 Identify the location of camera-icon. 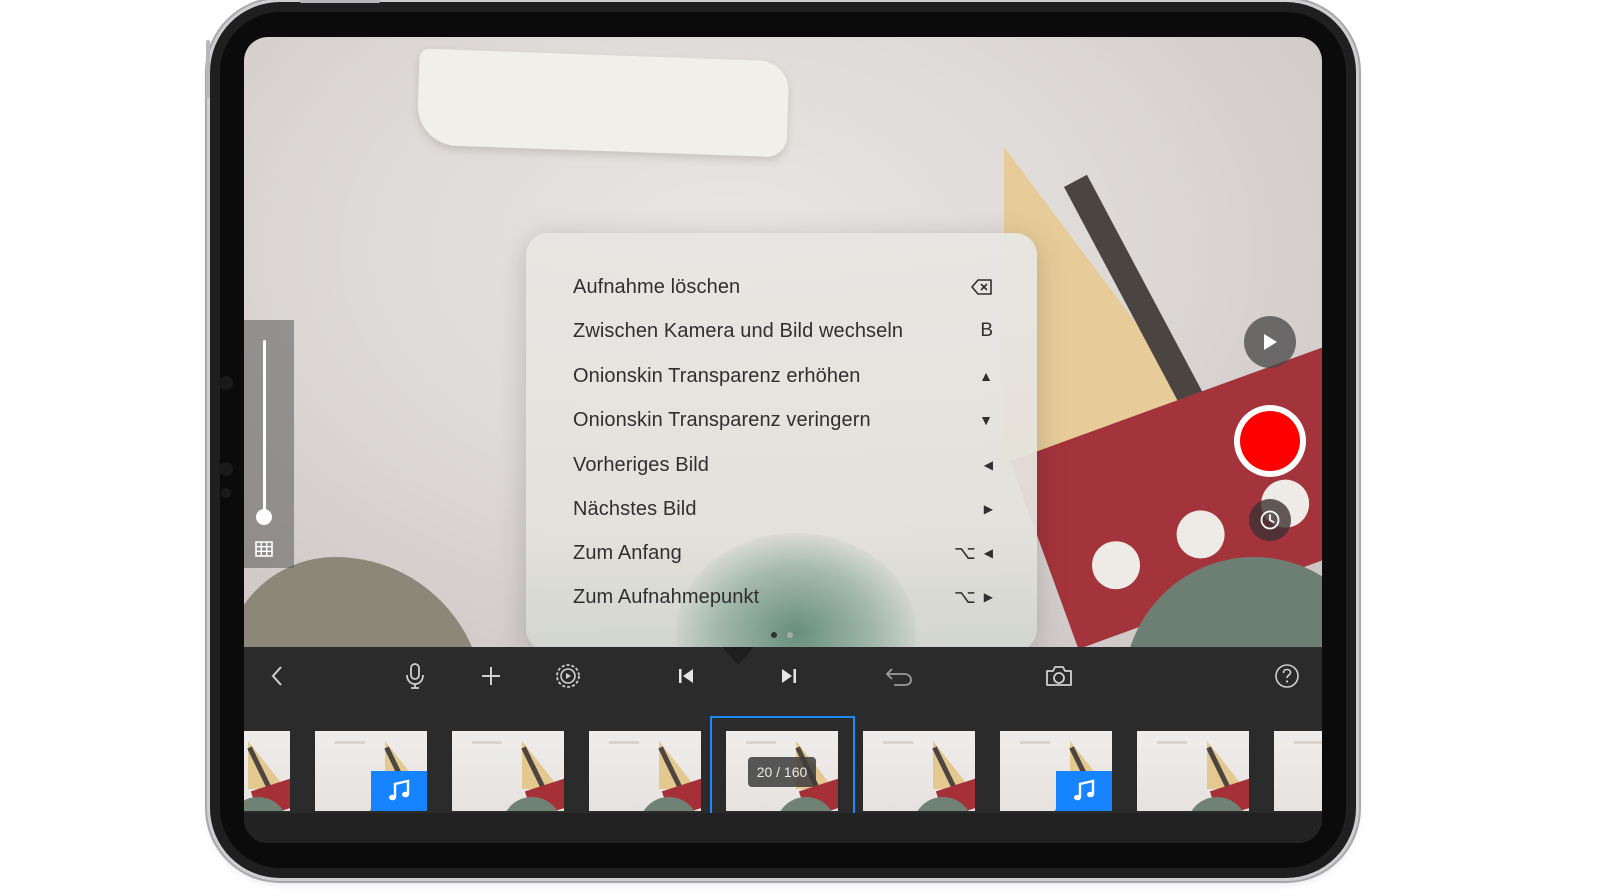
(1059, 676).